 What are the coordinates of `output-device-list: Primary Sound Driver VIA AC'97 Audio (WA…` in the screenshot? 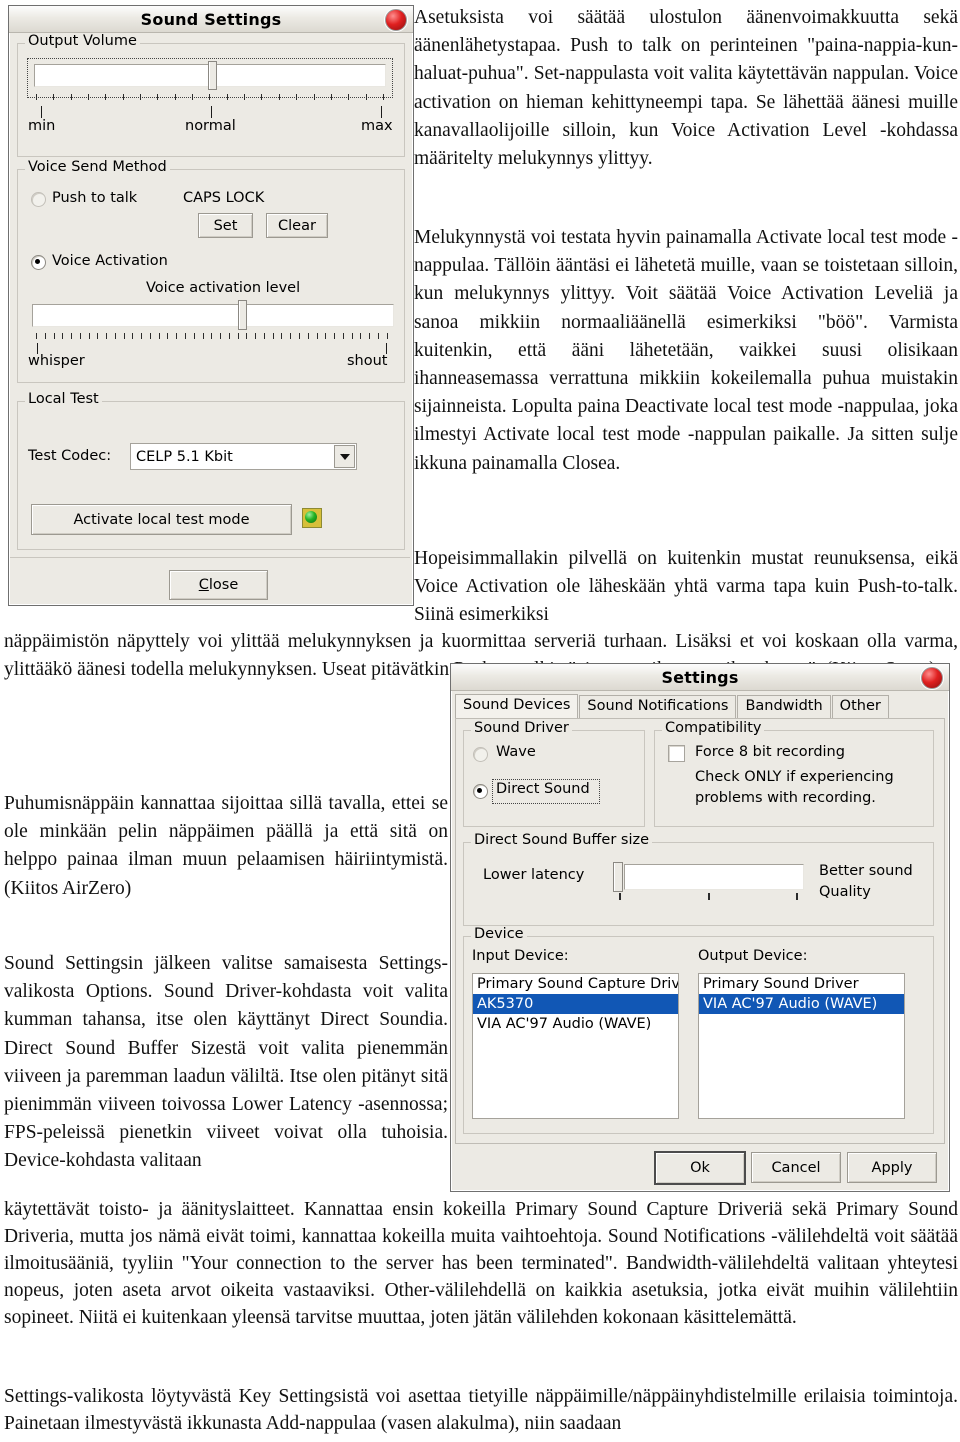 It's located at (801, 1046).